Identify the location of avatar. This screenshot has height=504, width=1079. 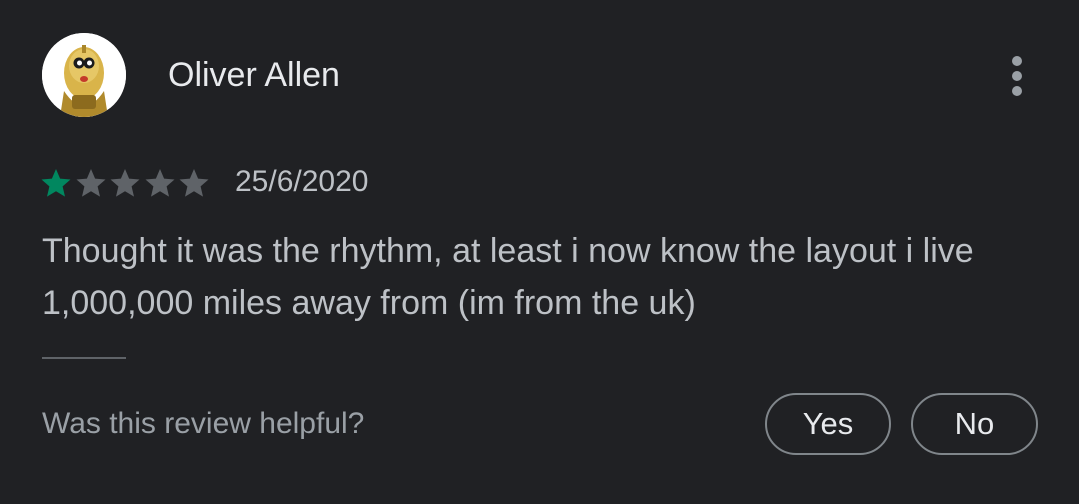
(84, 75).